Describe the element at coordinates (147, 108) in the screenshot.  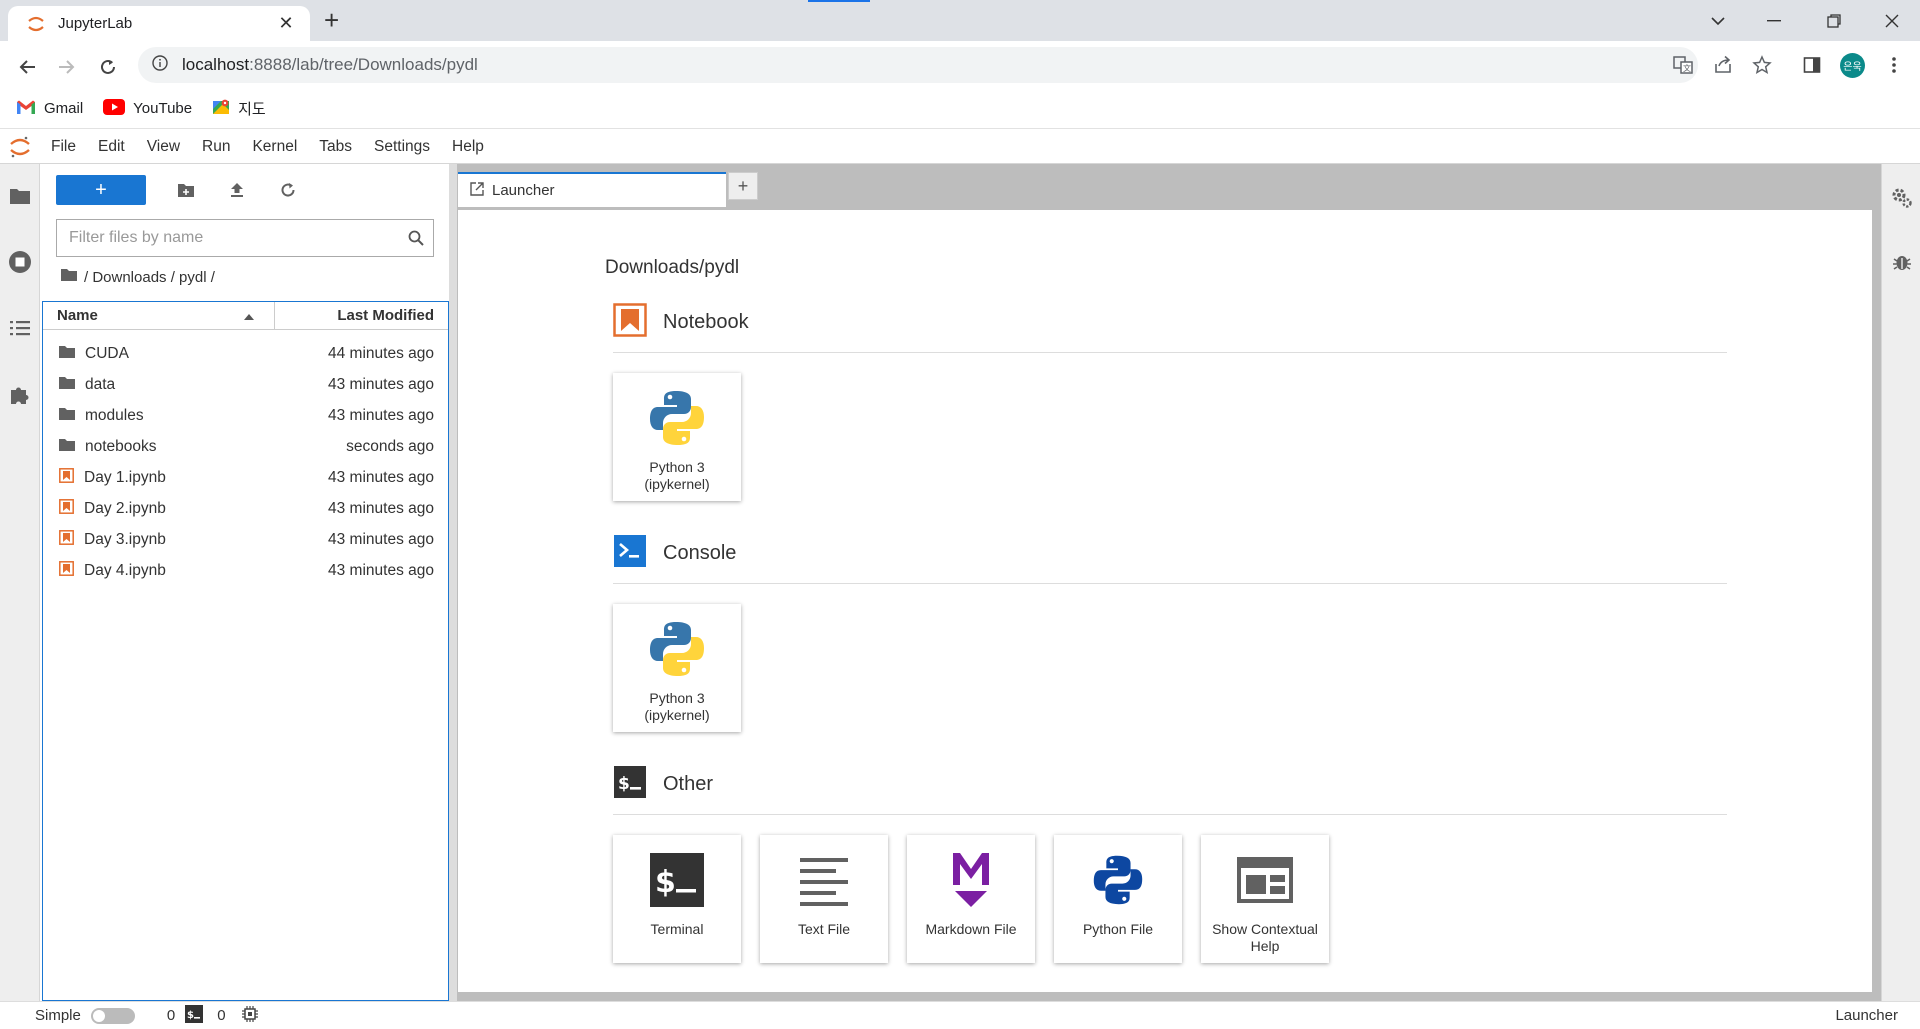
I see `bookmark-youtube: YouTube` at that location.